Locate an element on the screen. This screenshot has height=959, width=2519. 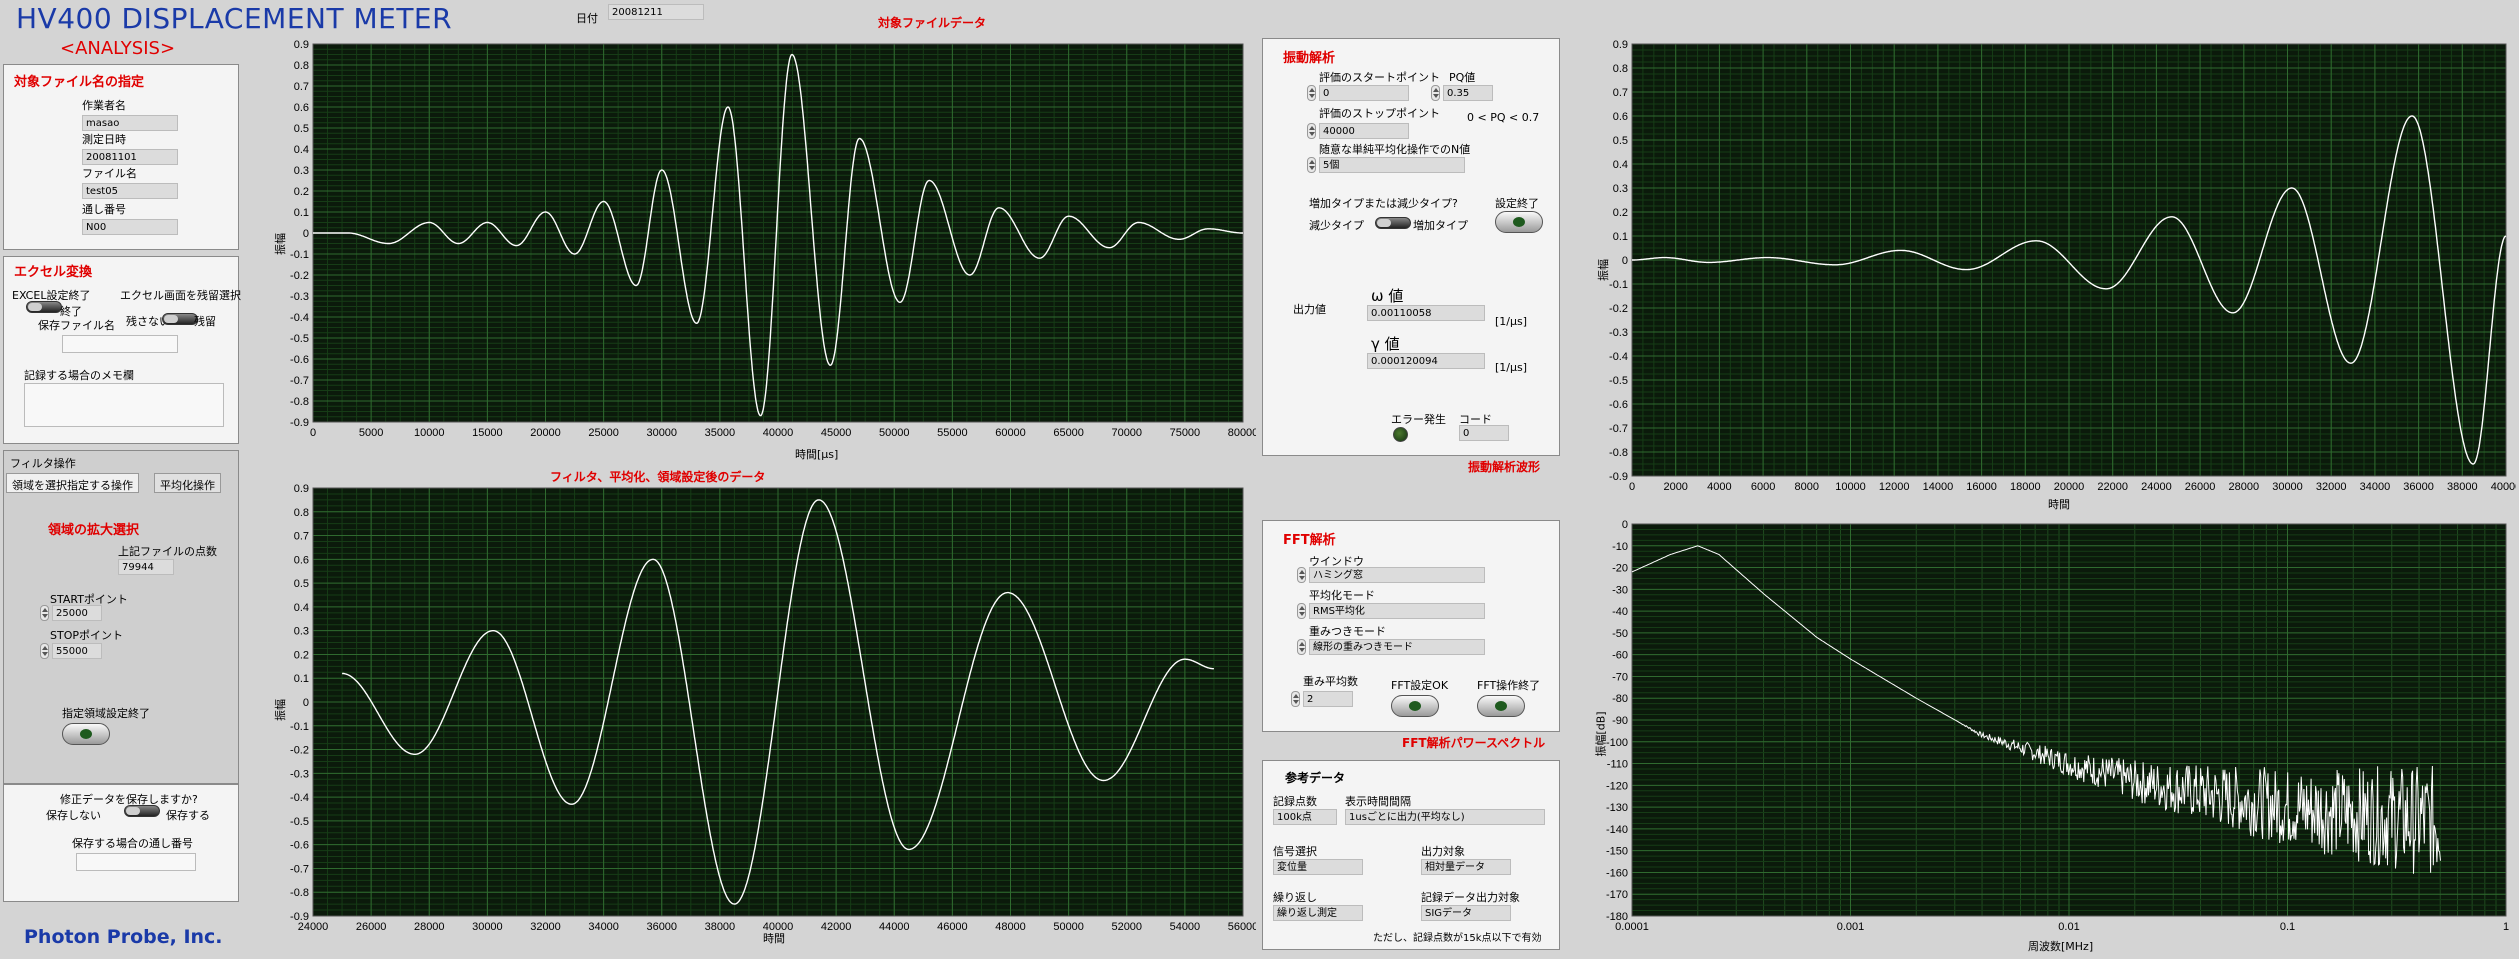
output-label: 出力値 is located at coordinates (1309, 309).